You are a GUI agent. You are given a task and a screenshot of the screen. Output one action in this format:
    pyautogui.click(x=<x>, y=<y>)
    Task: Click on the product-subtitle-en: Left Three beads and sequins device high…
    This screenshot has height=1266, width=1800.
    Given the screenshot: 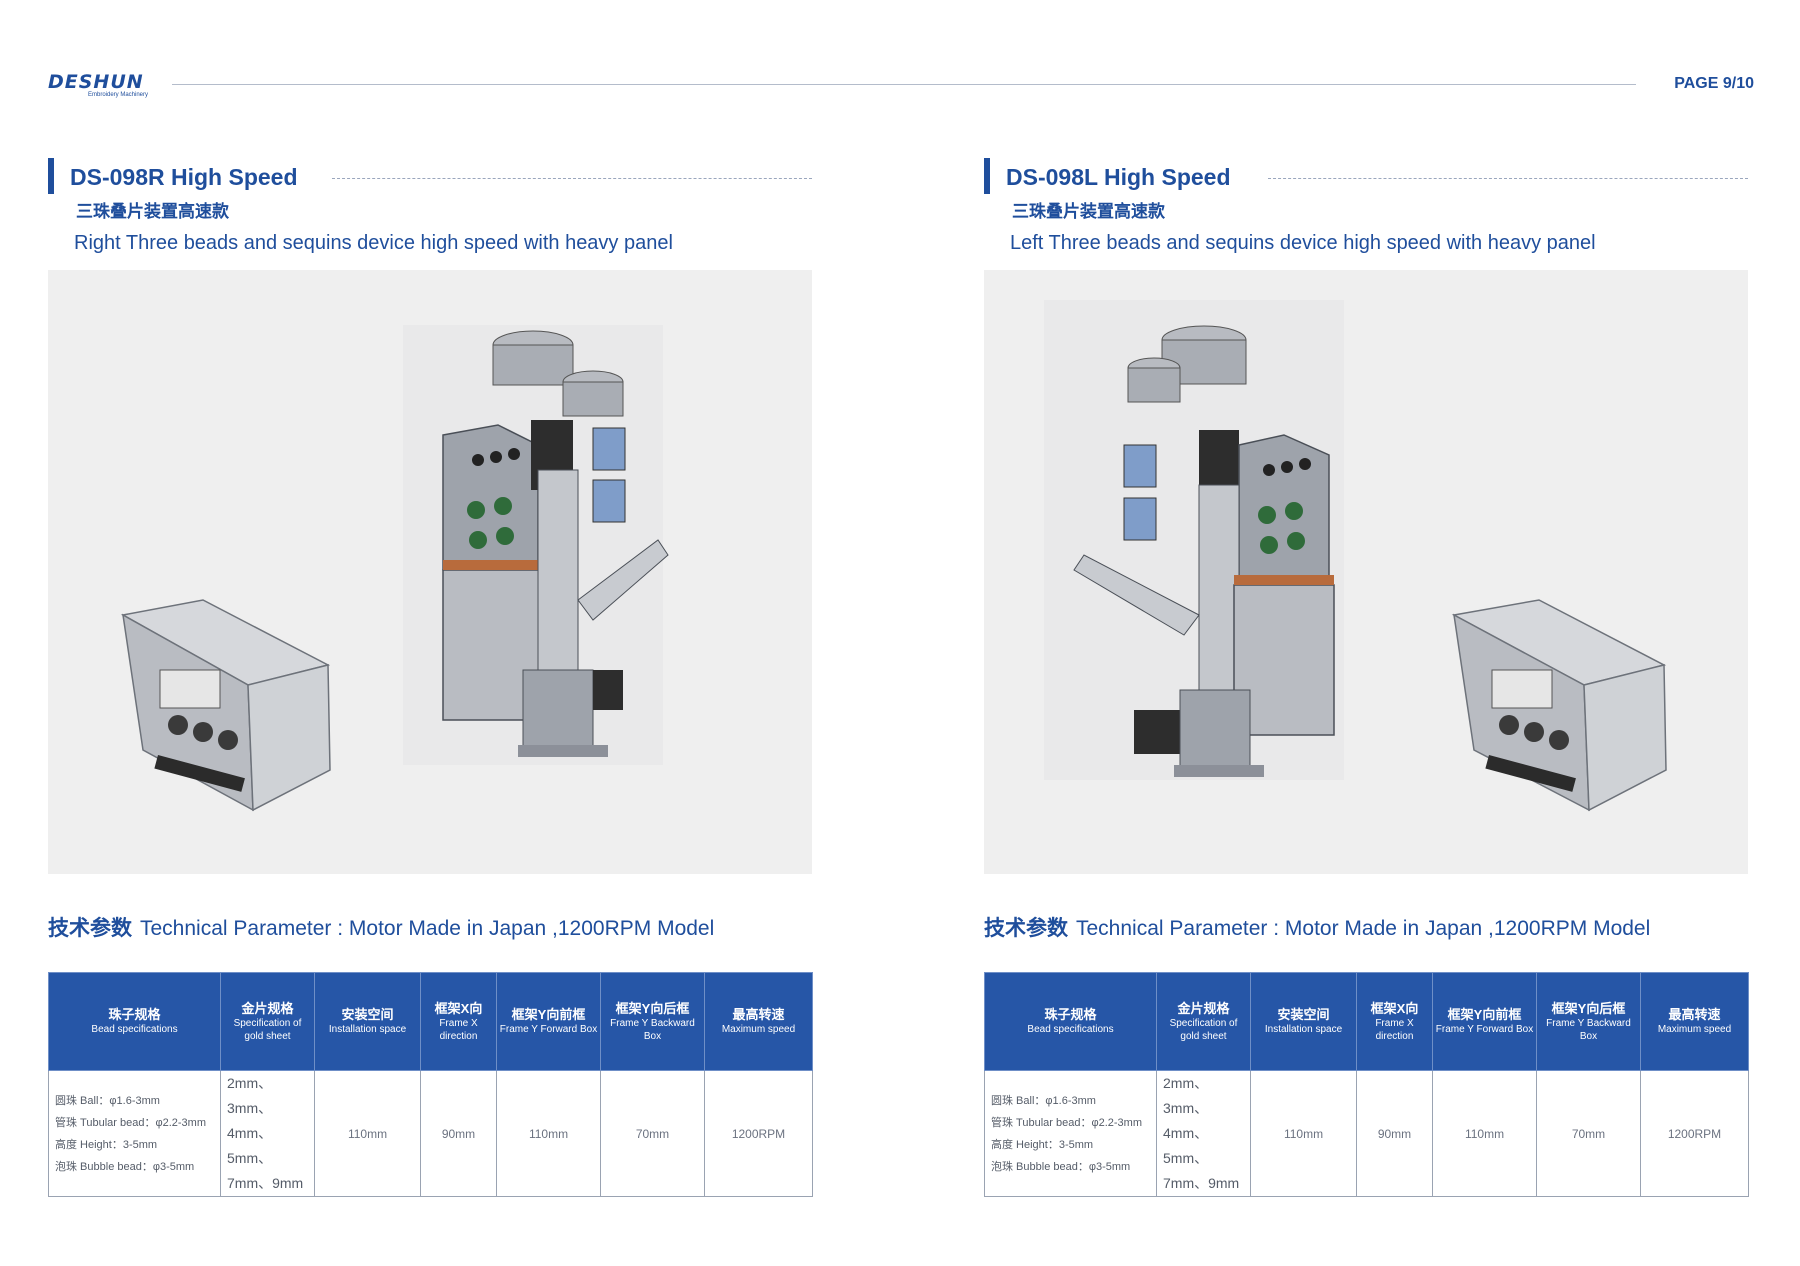 What is the action you would take?
    pyautogui.click(x=1303, y=243)
    